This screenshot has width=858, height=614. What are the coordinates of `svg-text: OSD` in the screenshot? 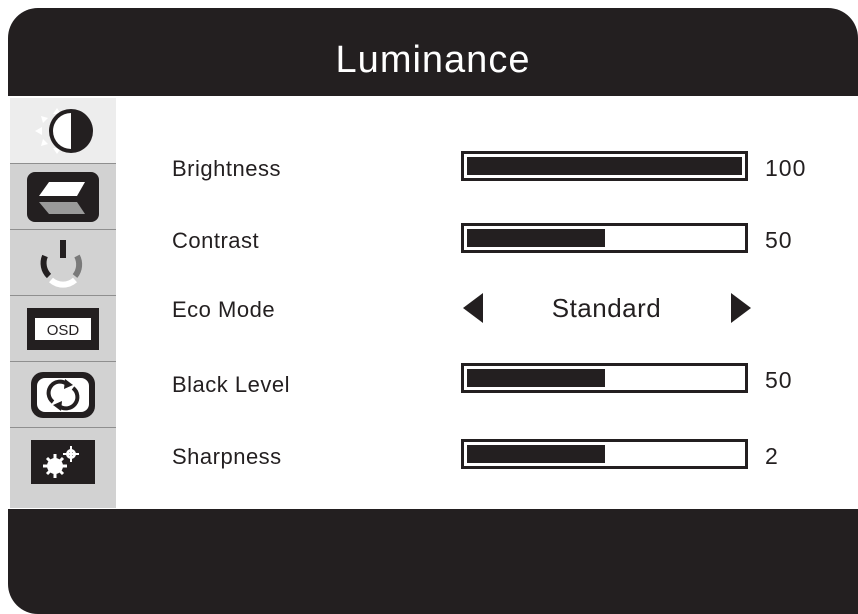 It's located at (63, 330).